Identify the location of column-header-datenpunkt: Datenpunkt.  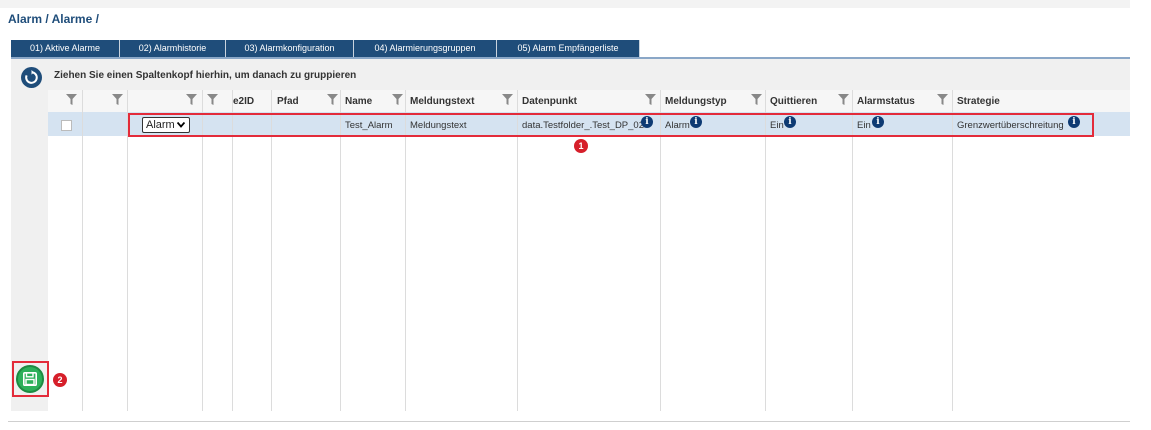
(549, 101).